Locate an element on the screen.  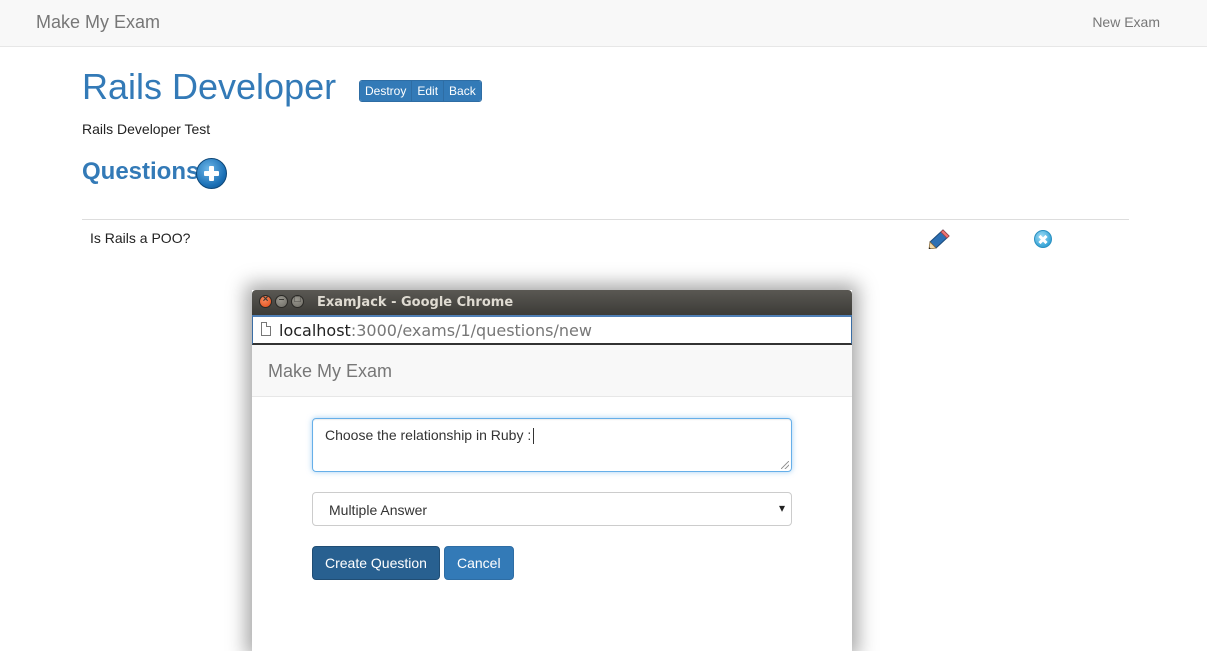
window-minimize-button: – is located at coordinates (281, 301).